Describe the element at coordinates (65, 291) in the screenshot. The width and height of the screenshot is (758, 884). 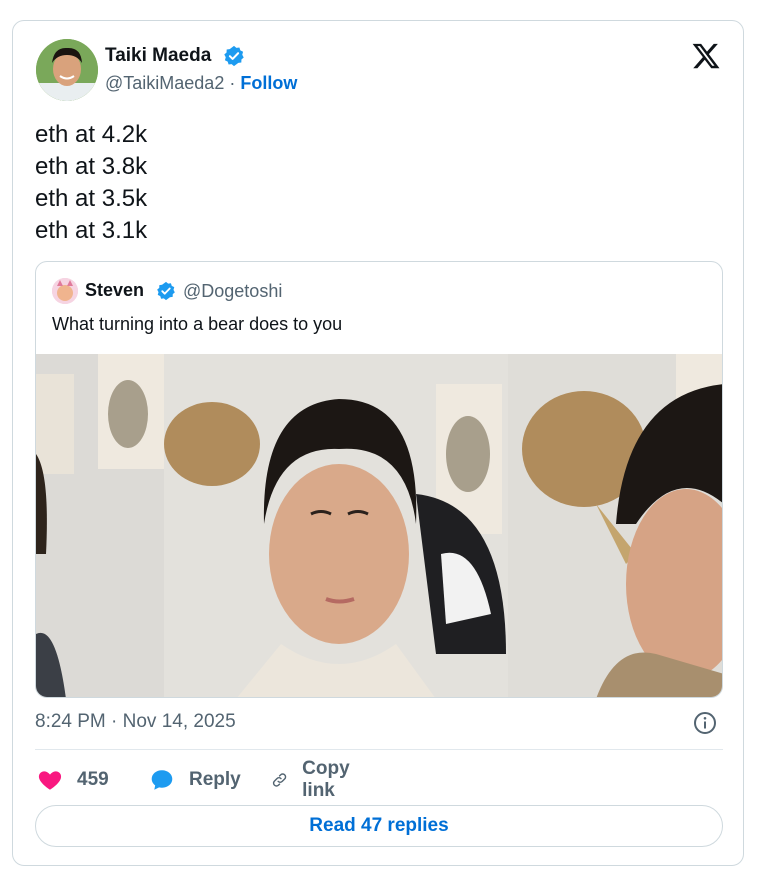
I see `quoted-author-avatar` at that location.